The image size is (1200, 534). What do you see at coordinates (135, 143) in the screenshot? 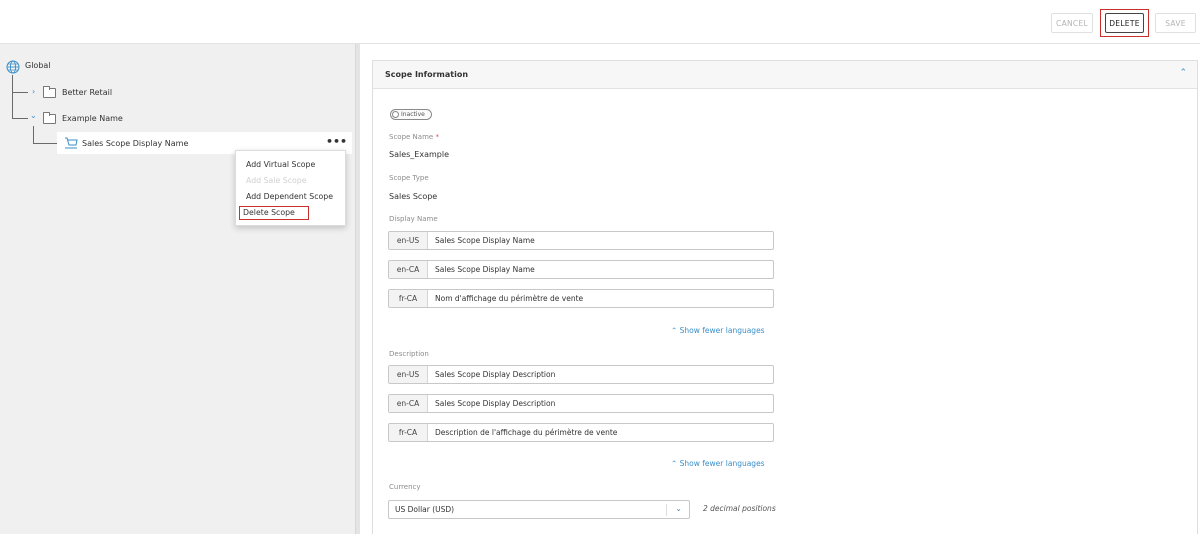
I see `tree-node-sales-scope: Sales Scope Display Name` at bounding box center [135, 143].